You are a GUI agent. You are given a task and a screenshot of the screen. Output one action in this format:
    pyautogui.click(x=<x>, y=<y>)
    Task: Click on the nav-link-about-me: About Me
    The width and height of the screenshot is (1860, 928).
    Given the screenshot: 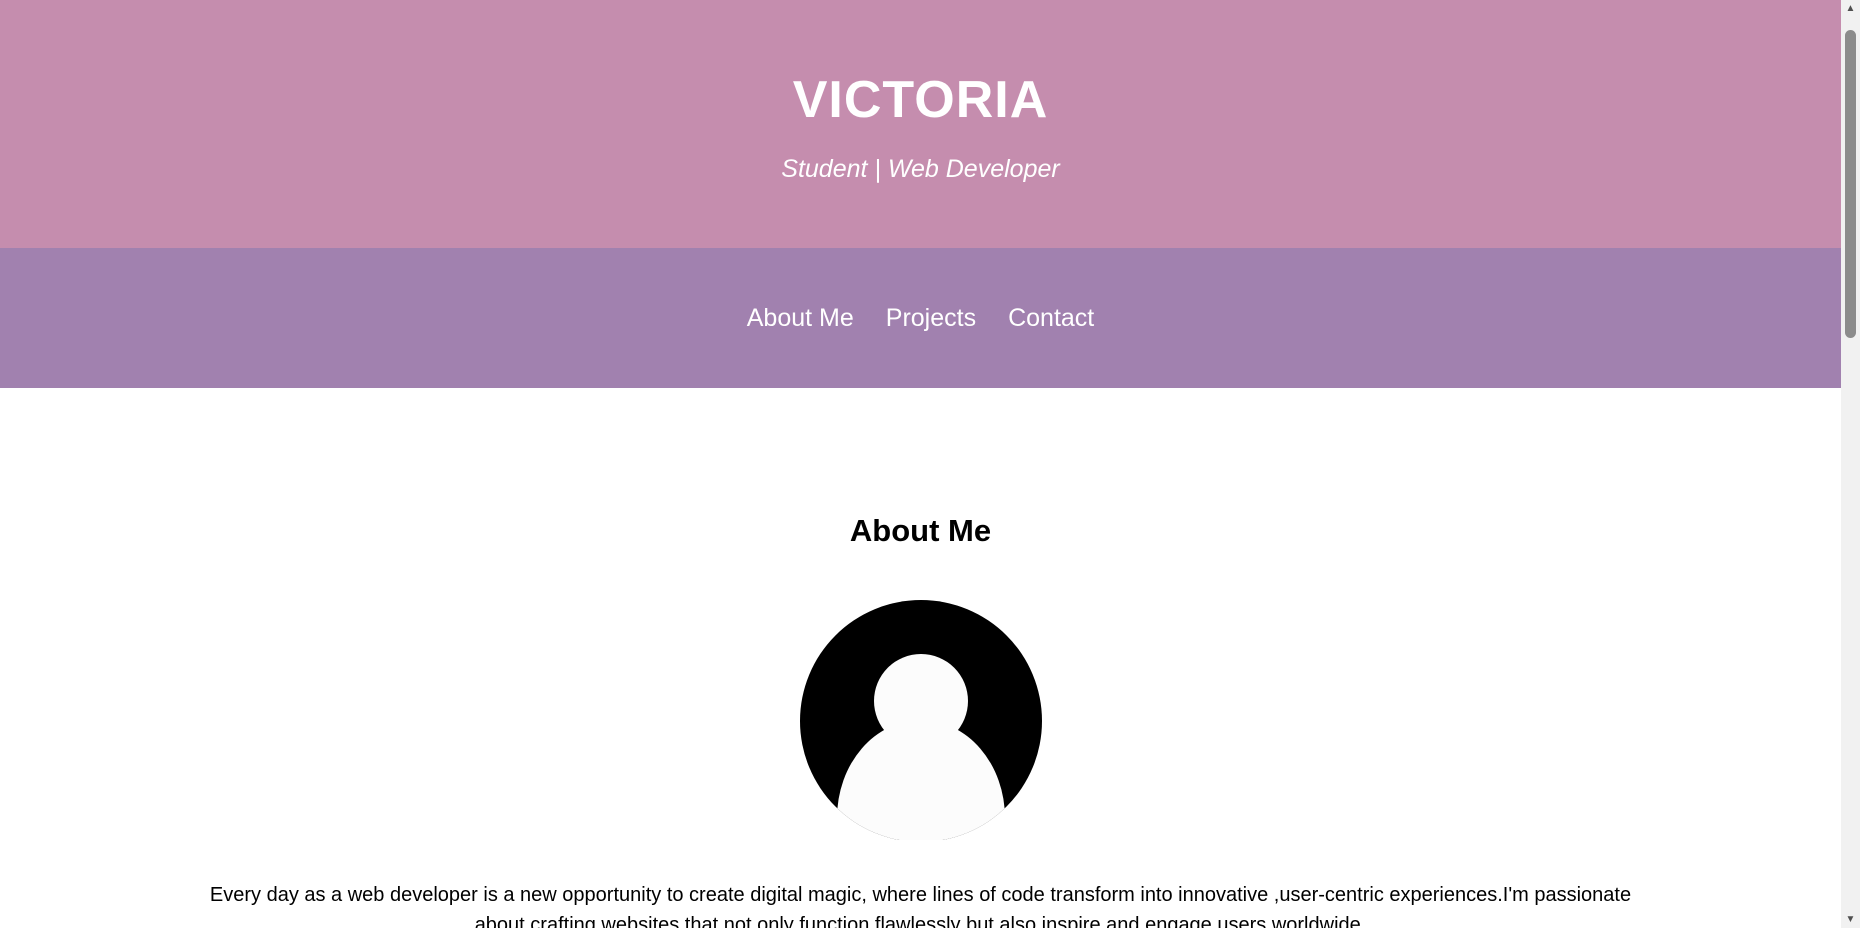 What is the action you would take?
    pyautogui.click(x=800, y=318)
    